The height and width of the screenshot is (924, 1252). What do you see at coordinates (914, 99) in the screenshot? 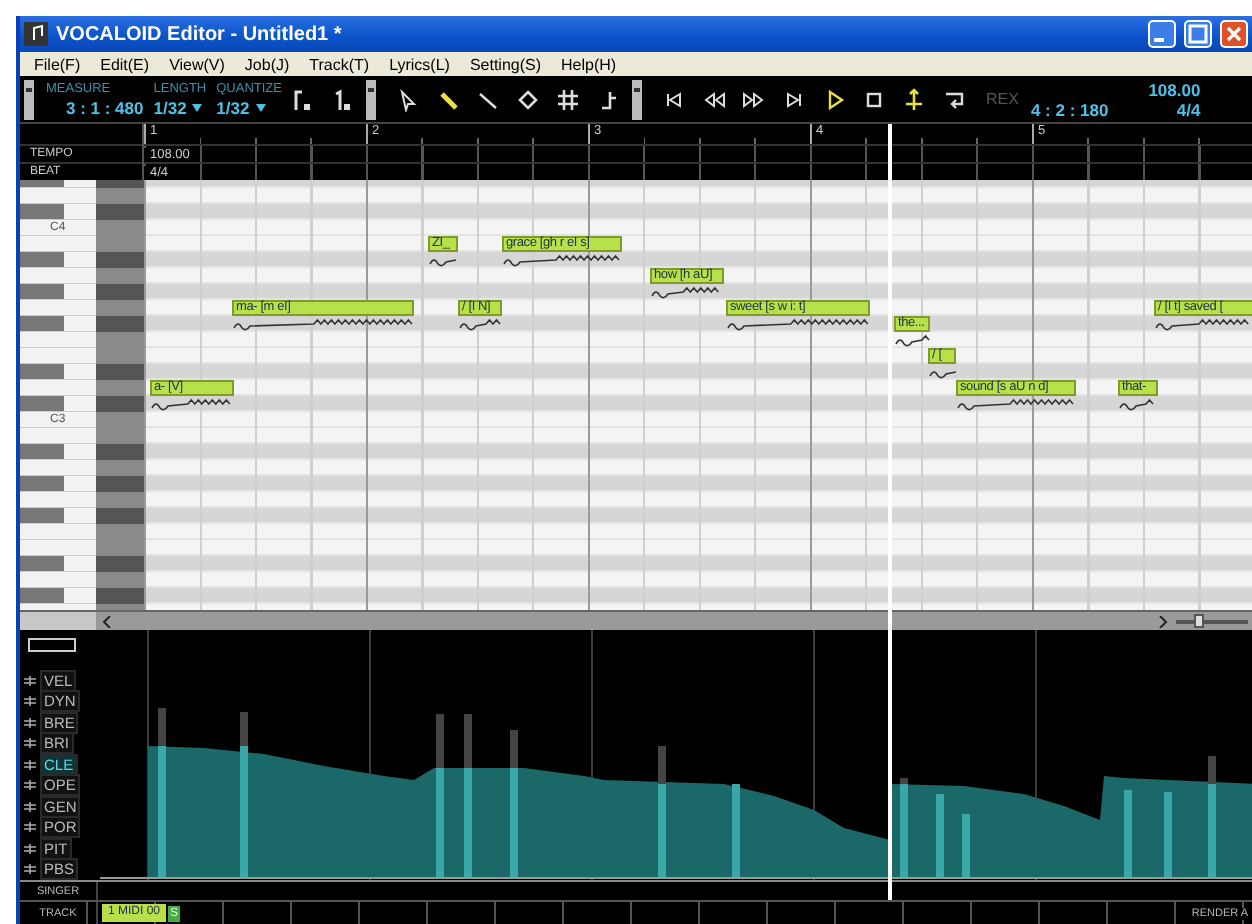
I see `crosshair-icon` at bounding box center [914, 99].